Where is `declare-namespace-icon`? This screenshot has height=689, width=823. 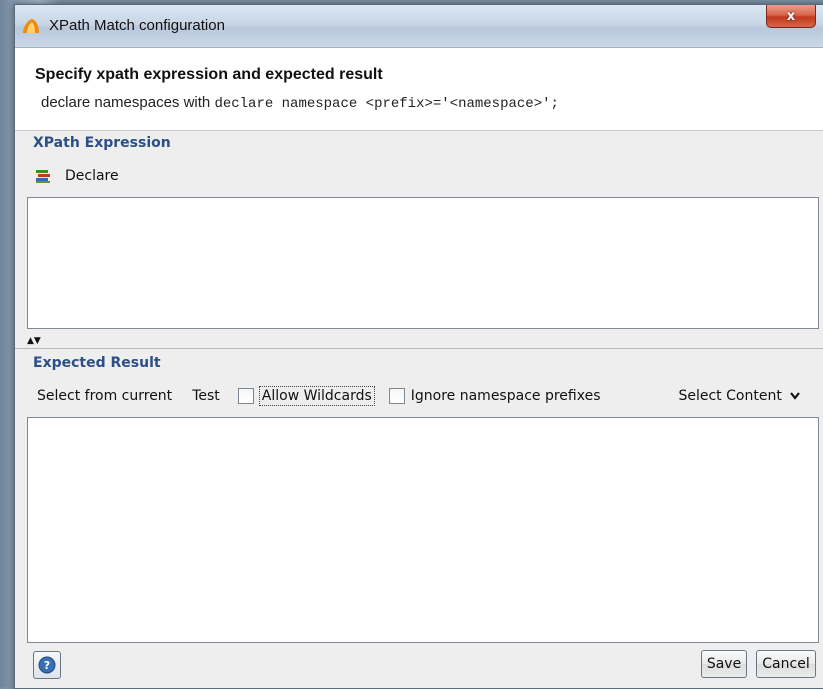
declare-namespace-icon is located at coordinates (43, 176).